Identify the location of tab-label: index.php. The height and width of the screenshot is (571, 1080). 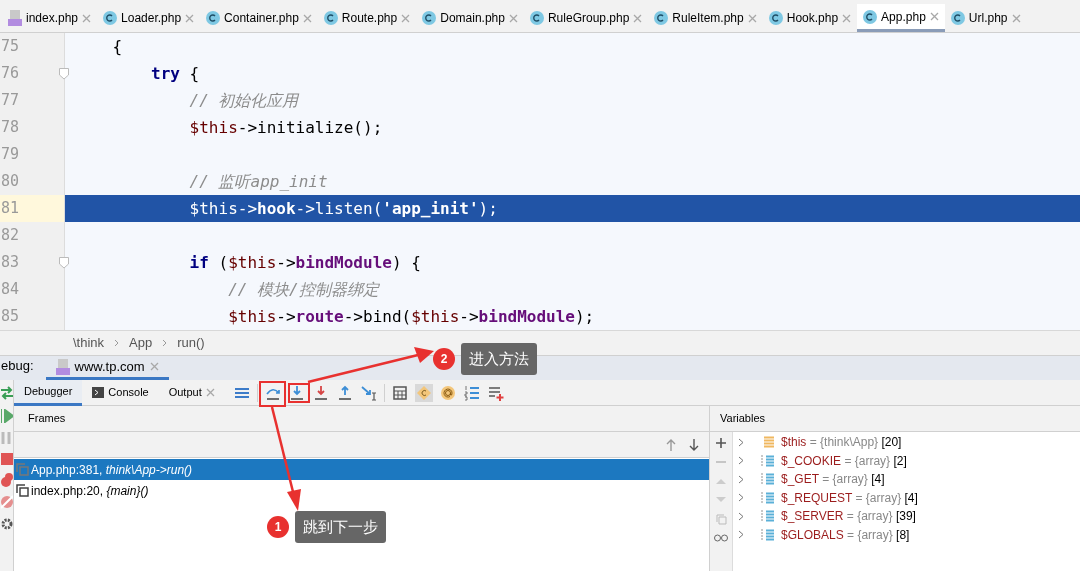
(52, 18).